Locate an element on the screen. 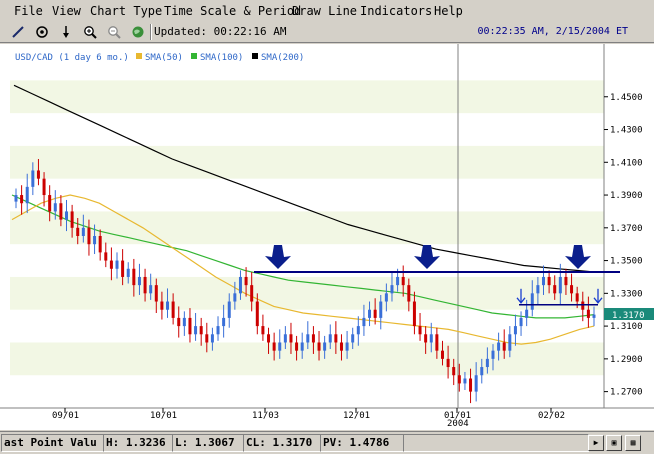 The height and width of the screenshot is (454, 654). y-tick-label: 1.3900 is located at coordinates (626, 196).